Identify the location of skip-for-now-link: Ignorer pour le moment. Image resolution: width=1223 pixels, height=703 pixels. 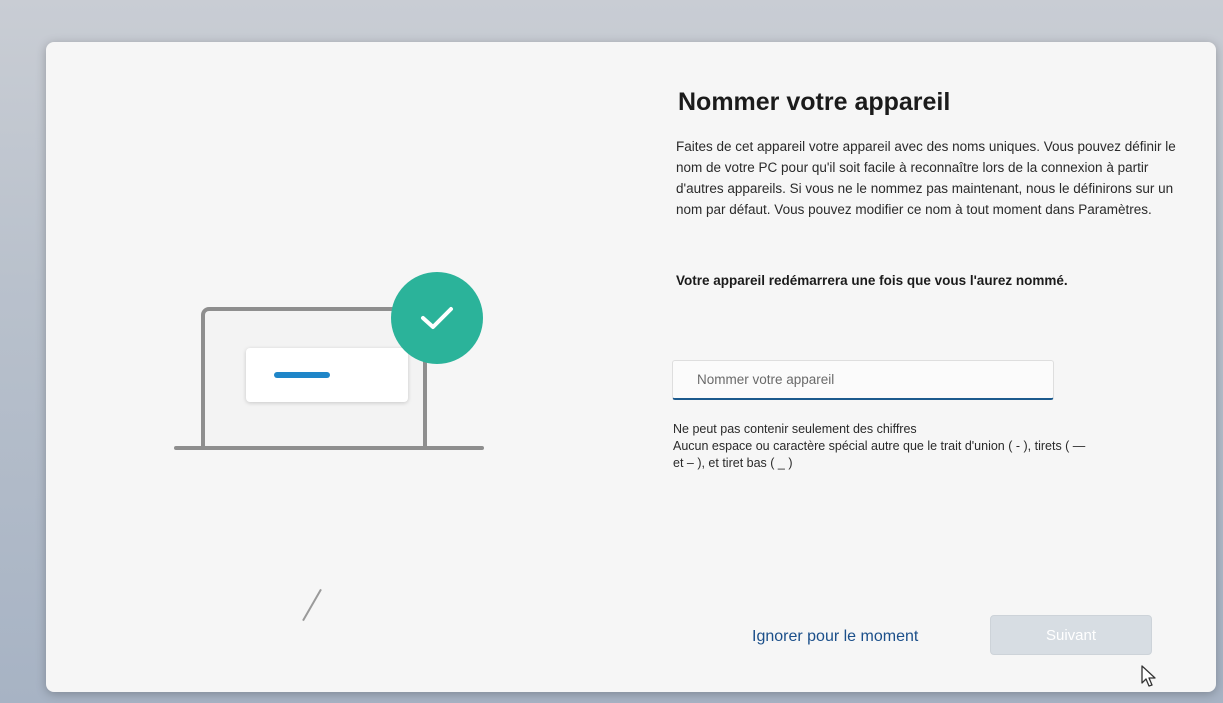
(835, 637).